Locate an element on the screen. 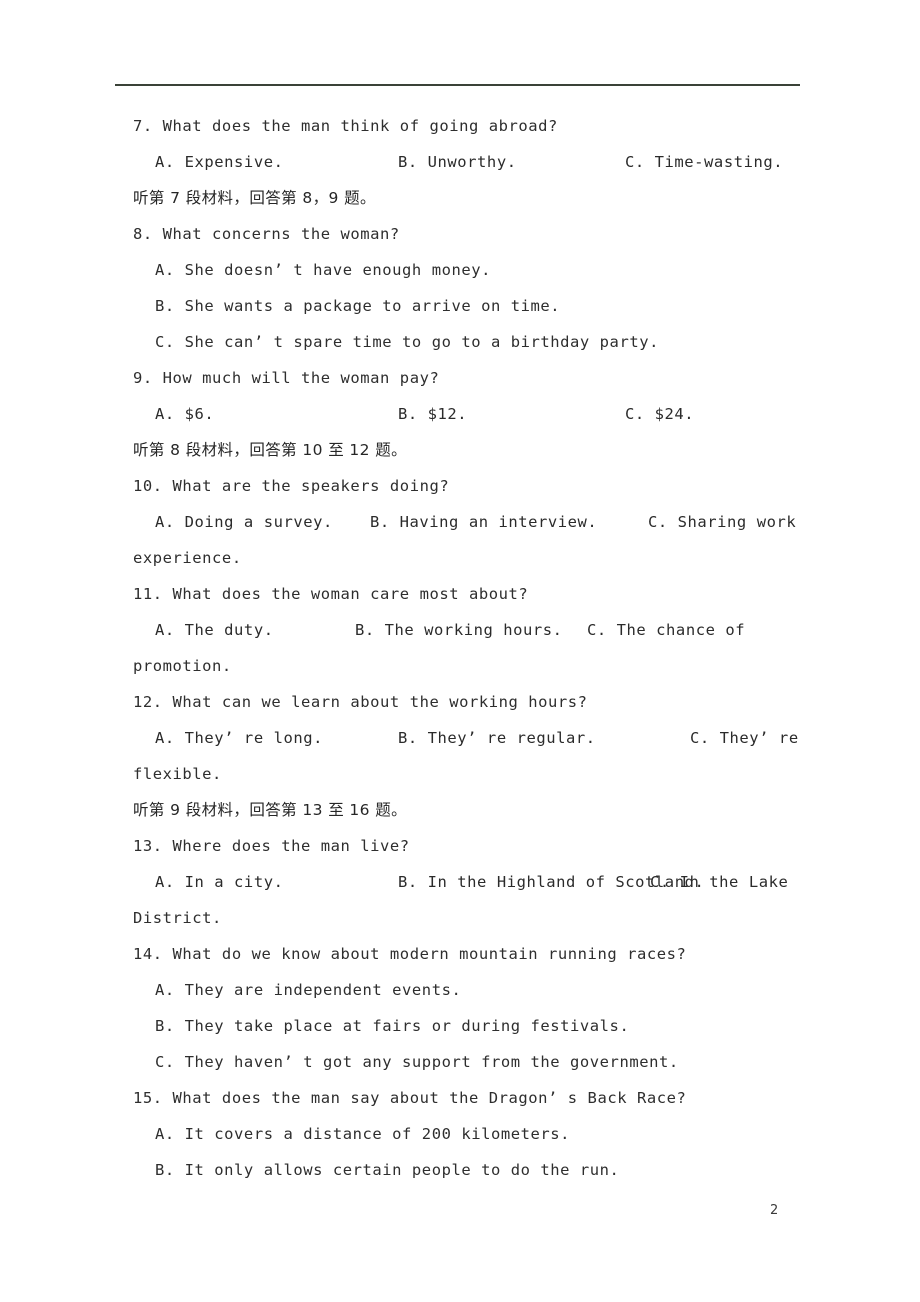 This screenshot has width=920, height=1302. question-9-options-b: B. $12. is located at coordinates (433, 414).